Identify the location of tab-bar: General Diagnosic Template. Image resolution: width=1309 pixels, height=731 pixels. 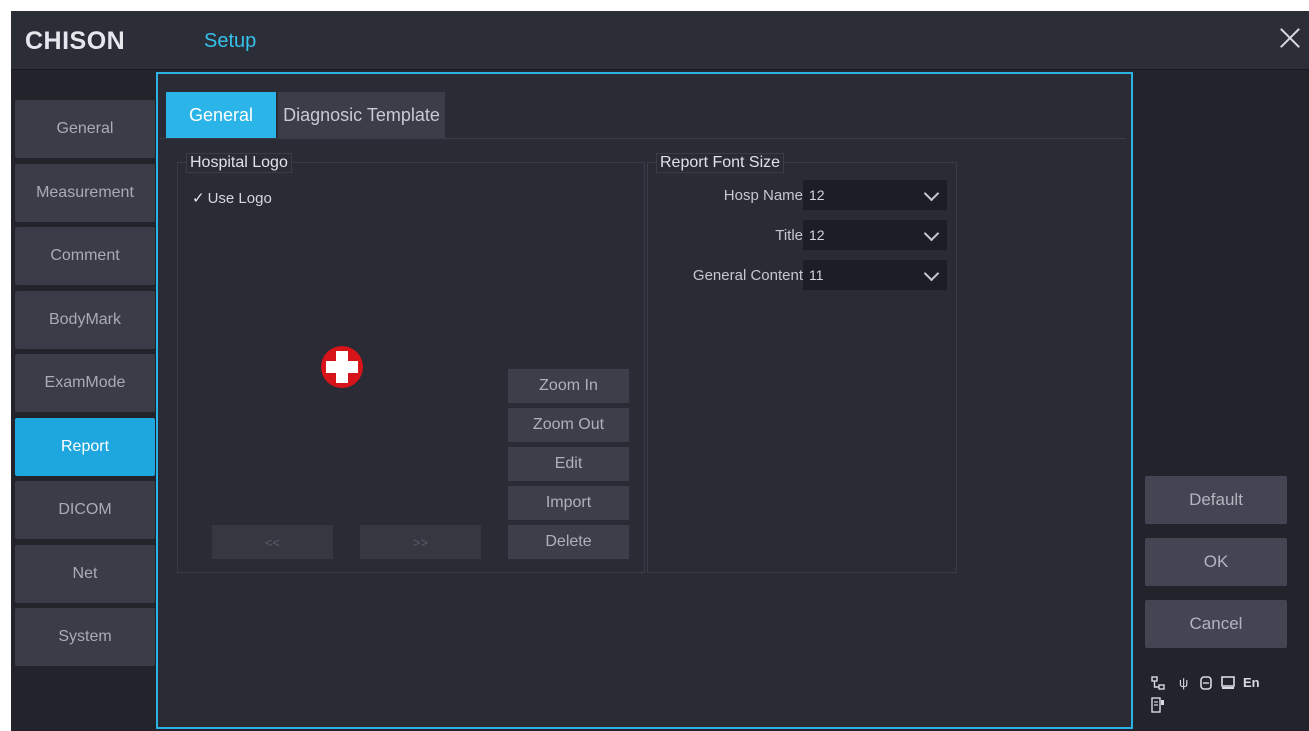
(643, 107).